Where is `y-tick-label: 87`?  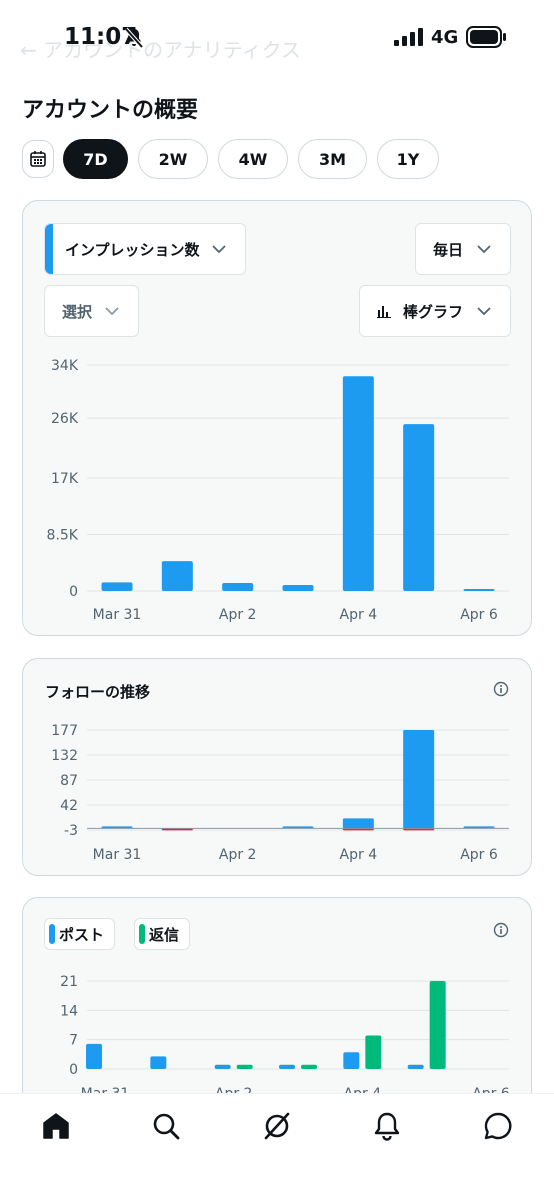
y-tick-label: 87 is located at coordinates (69, 781).